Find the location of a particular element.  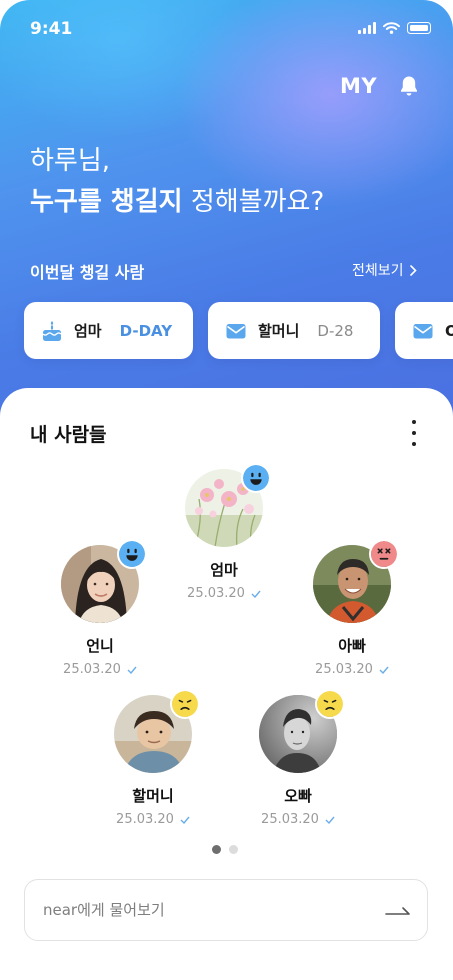

greeting-line-2: 누구를 챙길지 정해볼까요? is located at coordinates (177, 199).